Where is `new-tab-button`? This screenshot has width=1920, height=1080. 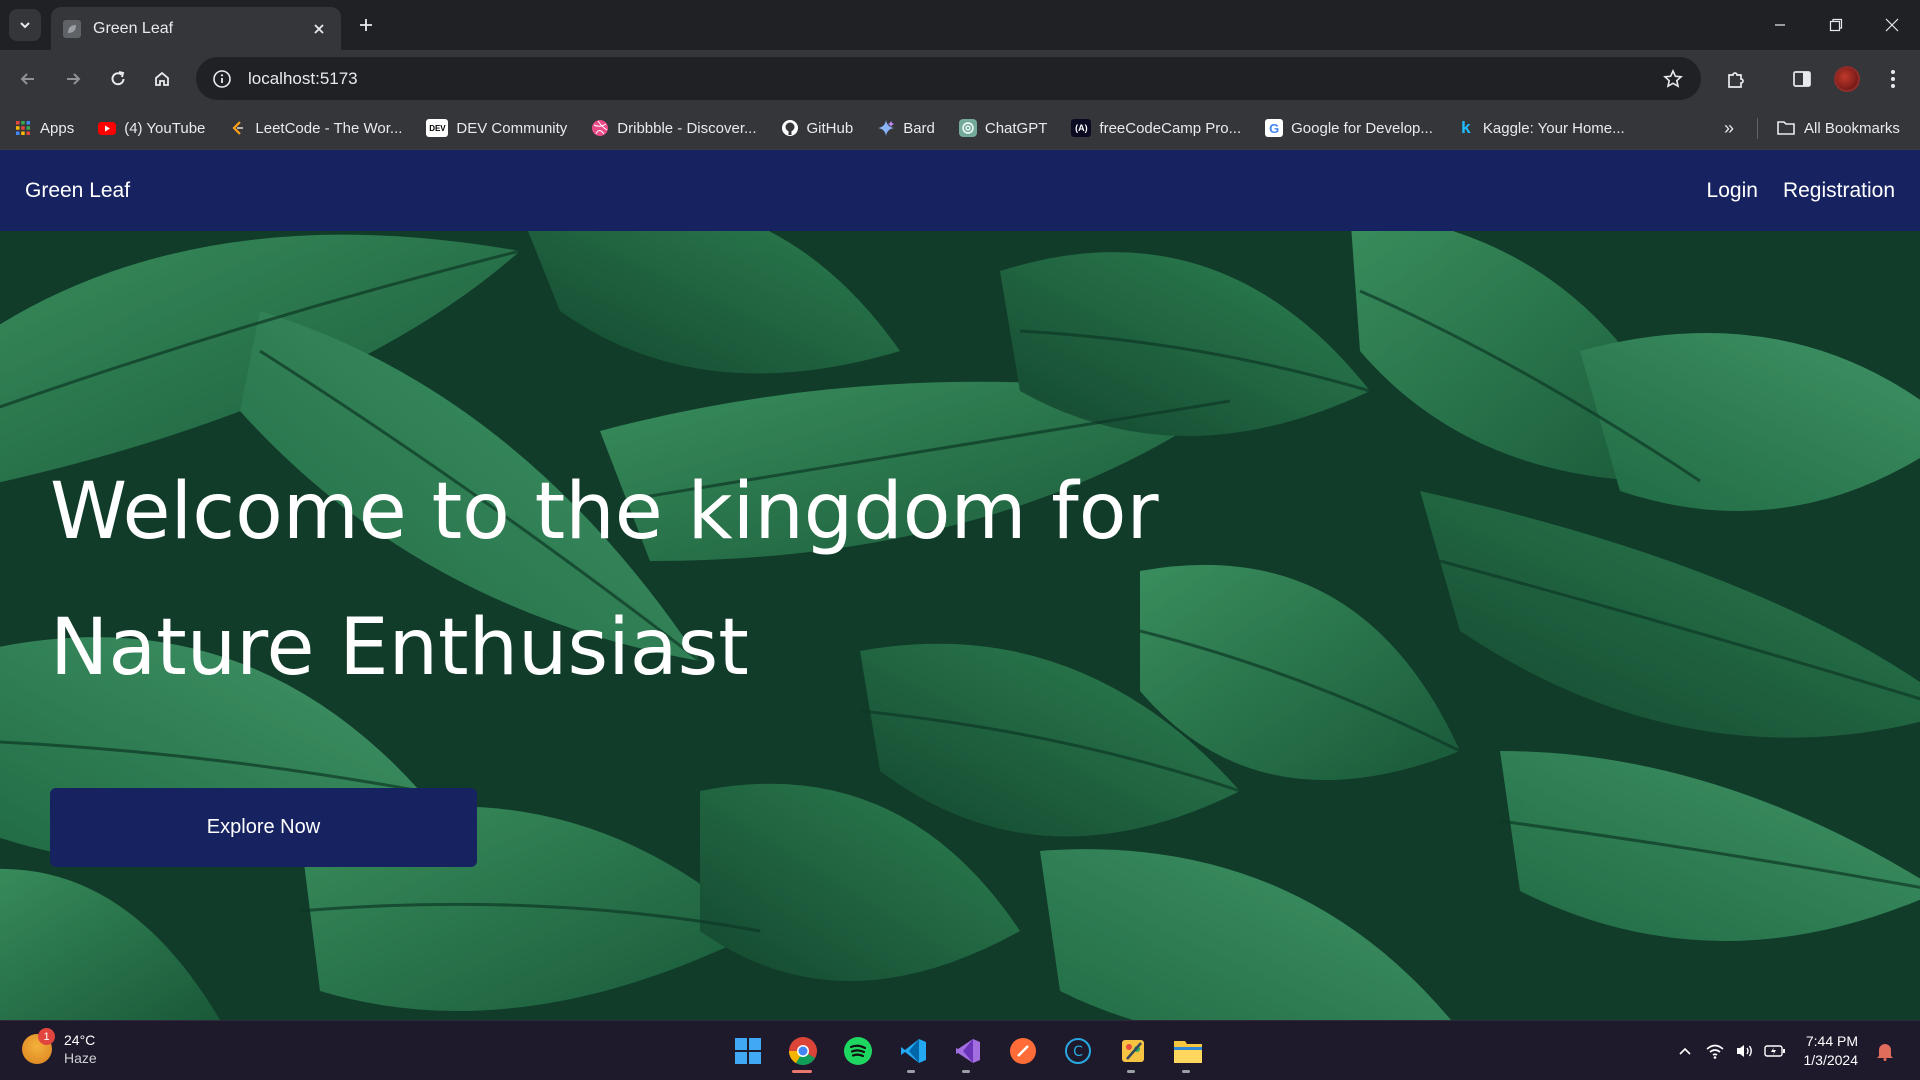
new-tab-button is located at coordinates (366, 25).